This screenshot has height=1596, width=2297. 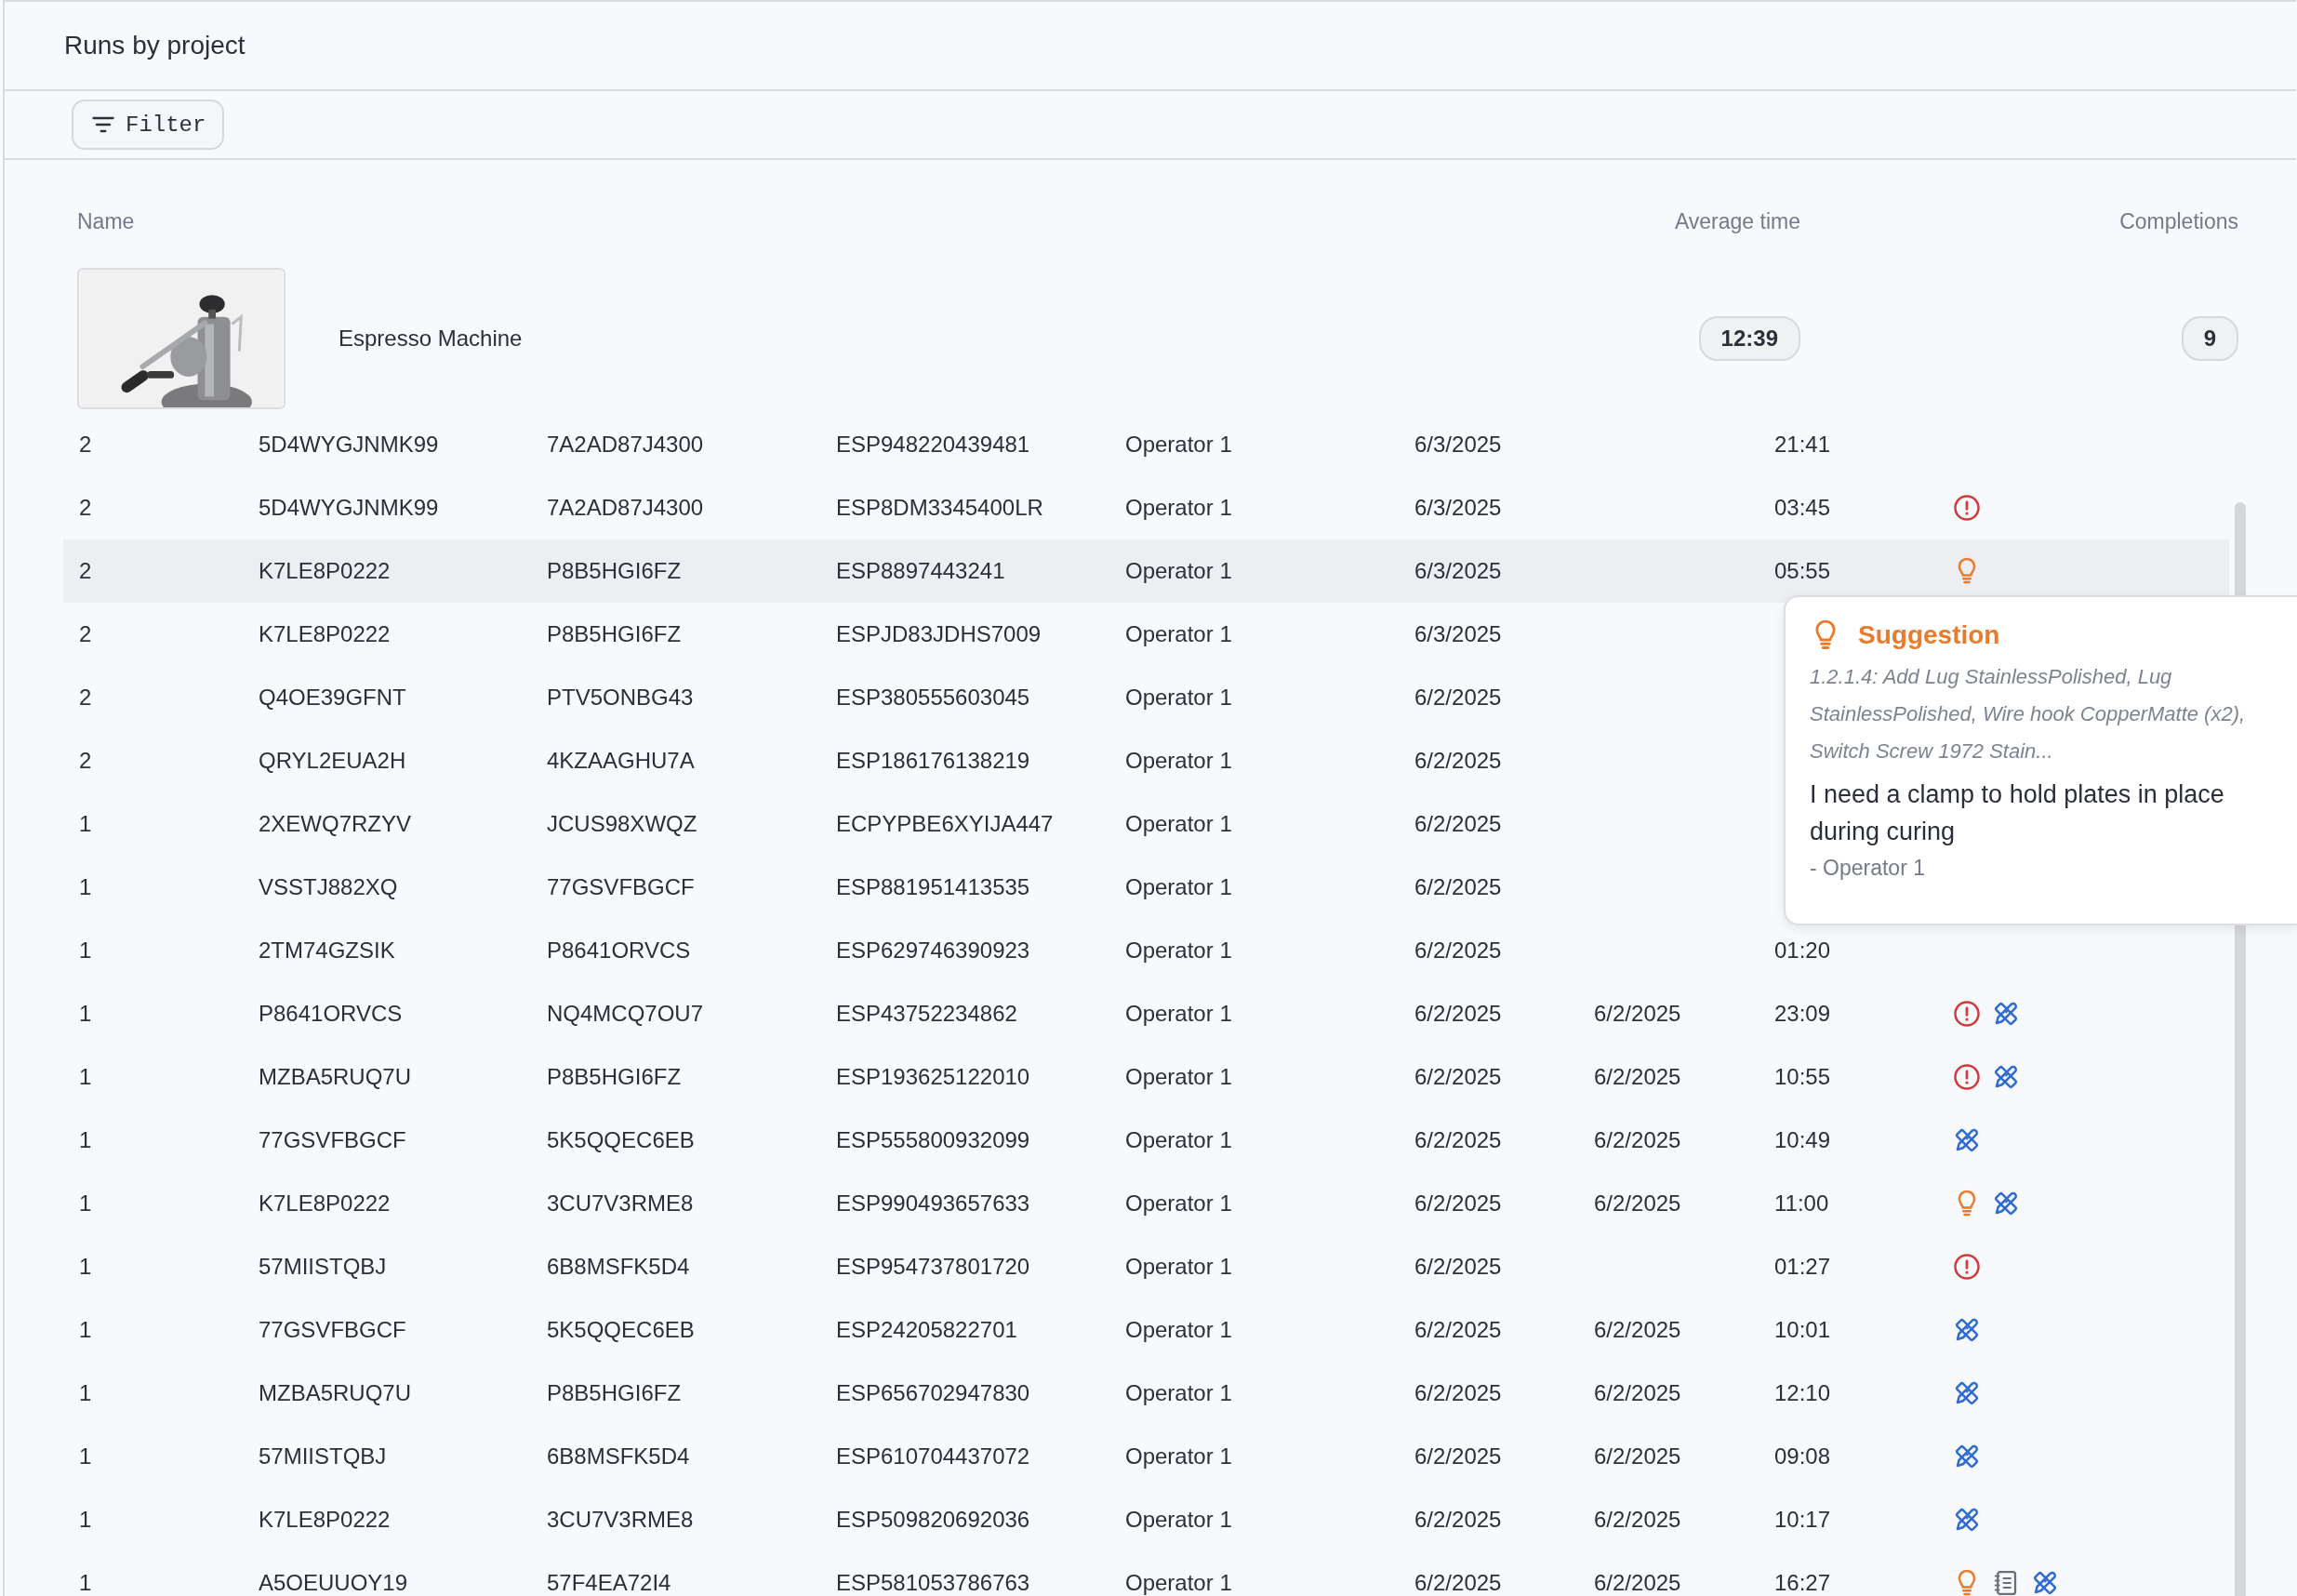 I want to click on table-cell: ESP555800932099, so click(x=933, y=1140).